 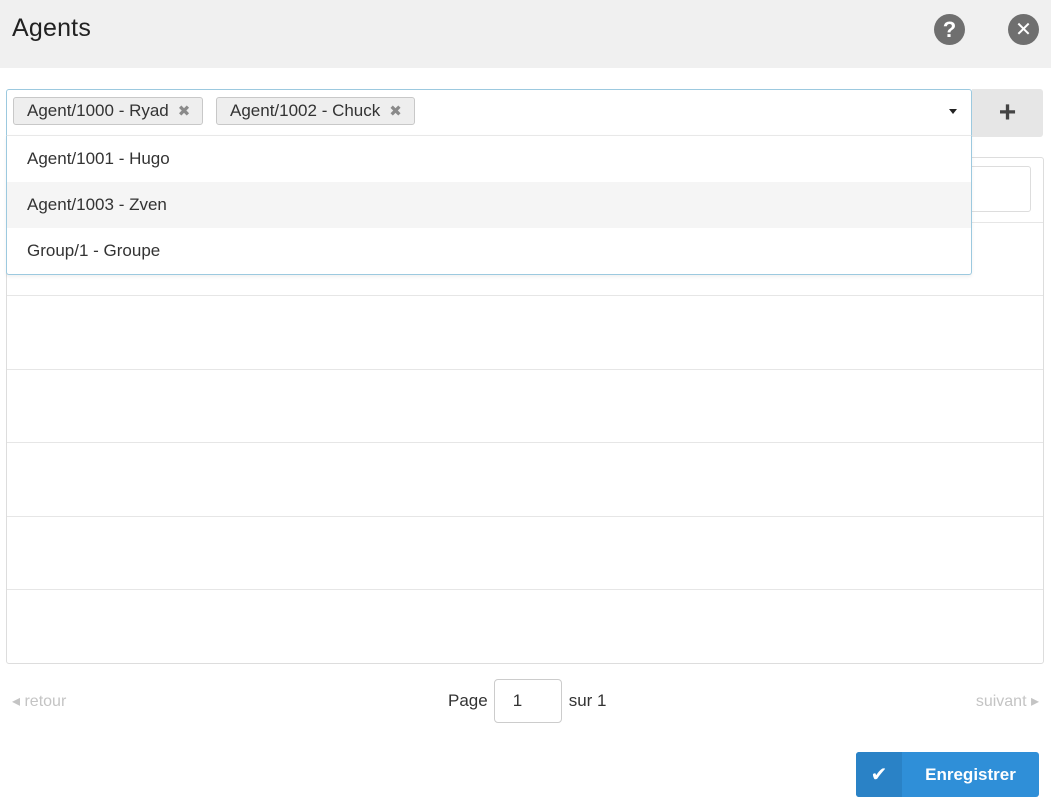 What do you see at coordinates (1007, 701) in the screenshot?
I see `pager-next-link: suivant ▸` at bounding box center [1007, 701].